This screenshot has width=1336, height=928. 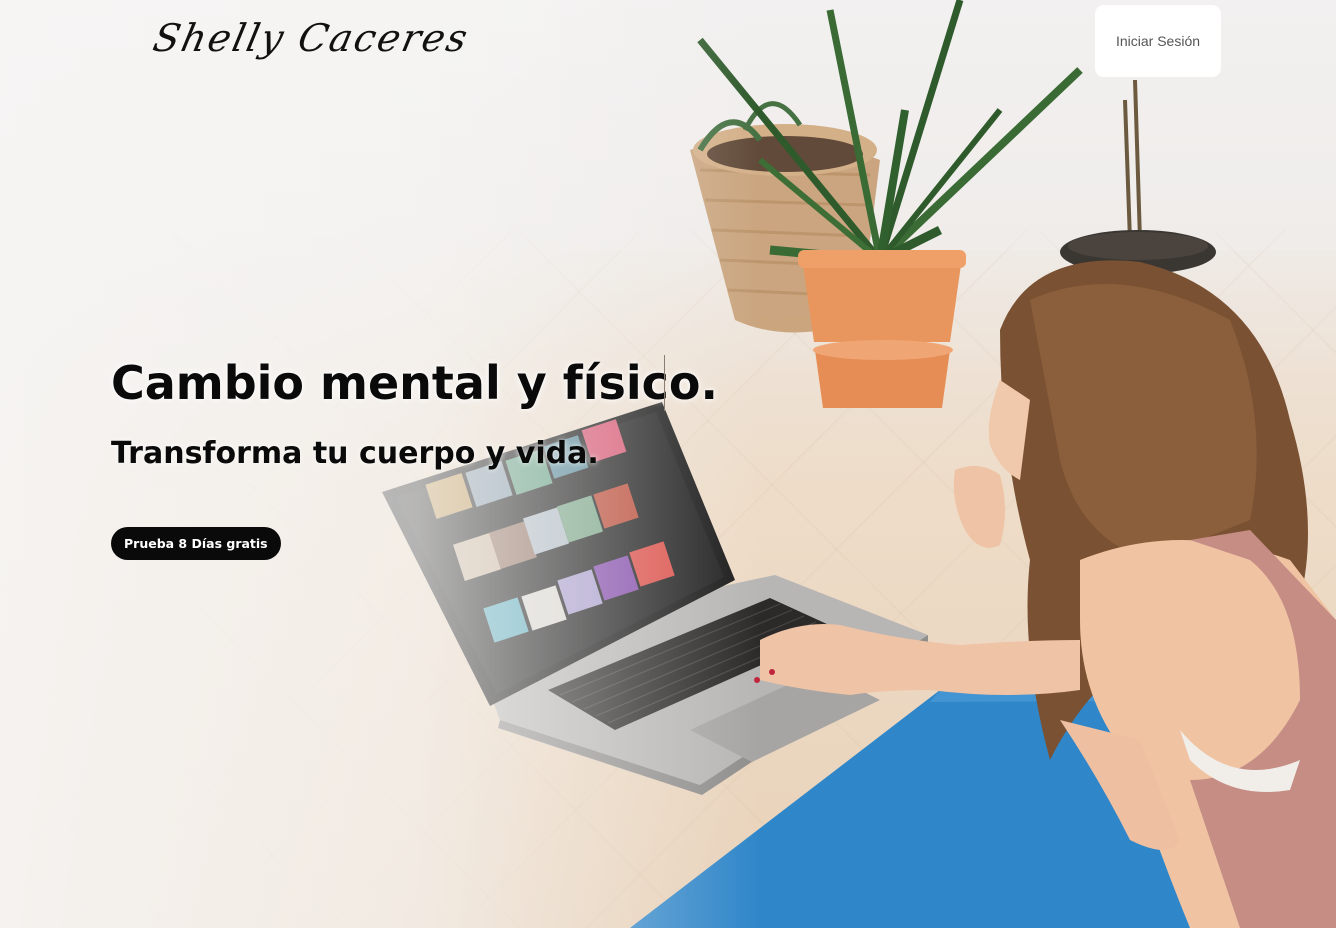 I want to click on logo: Shelly Caceres, so click(x=311, y=38).